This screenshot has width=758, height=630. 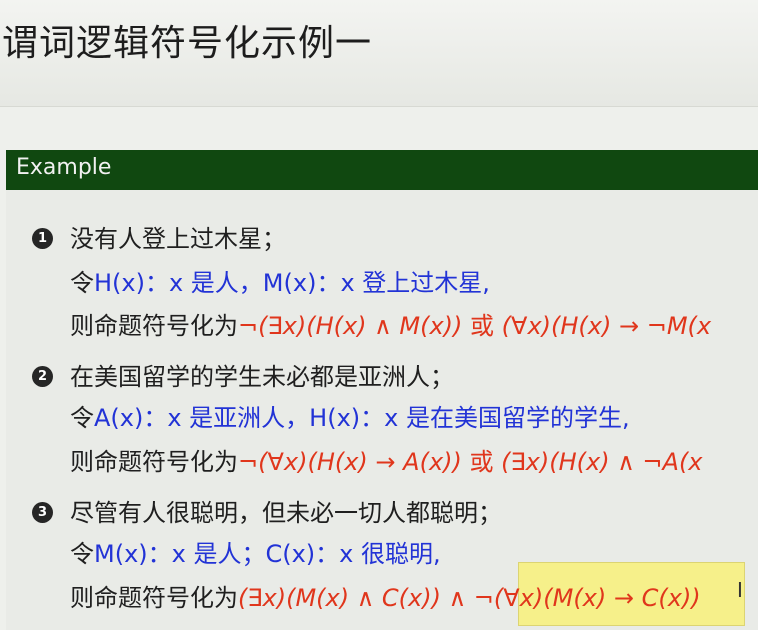 I want to click on item-1-or: 或, so click(x=482, y=326).